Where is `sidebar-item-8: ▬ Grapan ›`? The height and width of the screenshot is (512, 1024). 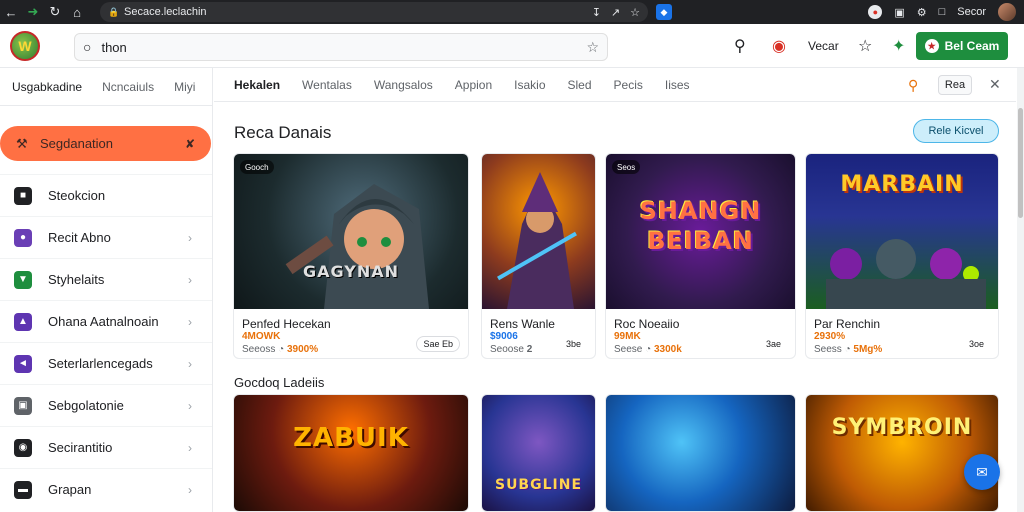 sidebar-item-8: ▬ Grapan › is located at coordinates (106, 489).